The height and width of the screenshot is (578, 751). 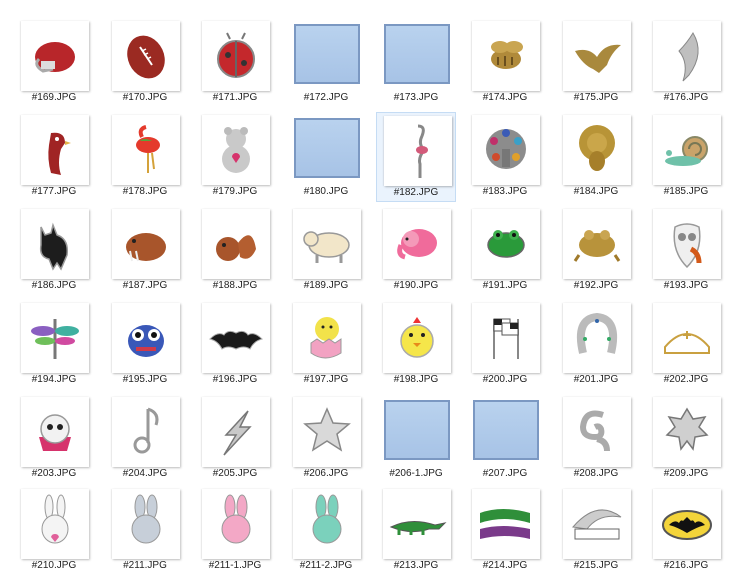 What do you see at coordinates (145, 191) in the screenshot?
I see `file-name-label: #178.JPG` at bounding box center [145, 191].